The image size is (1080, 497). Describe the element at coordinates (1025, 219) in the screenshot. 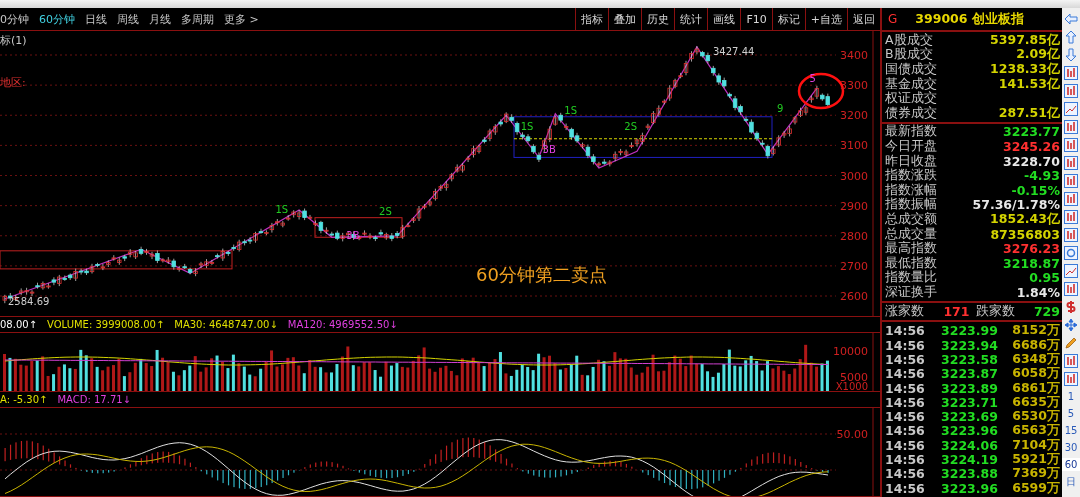

I see `stat-value: 1852.43亿` at that location.